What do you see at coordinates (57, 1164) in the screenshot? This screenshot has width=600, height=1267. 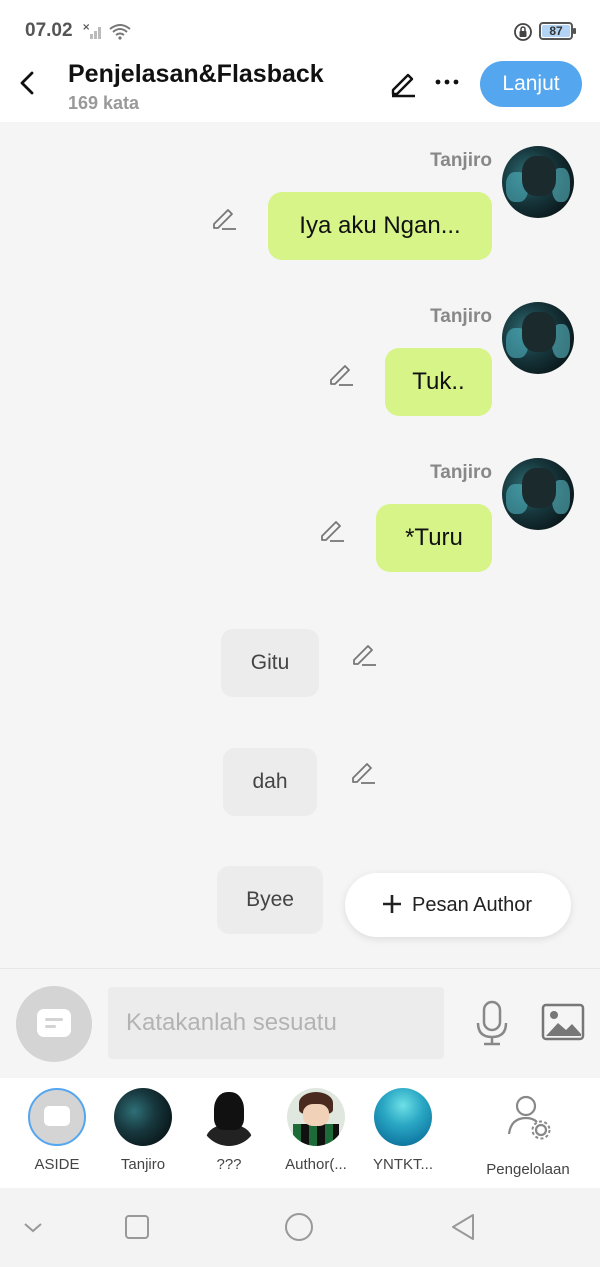 I see `character-name: ASIDE` at bounding box center [57, 1164].